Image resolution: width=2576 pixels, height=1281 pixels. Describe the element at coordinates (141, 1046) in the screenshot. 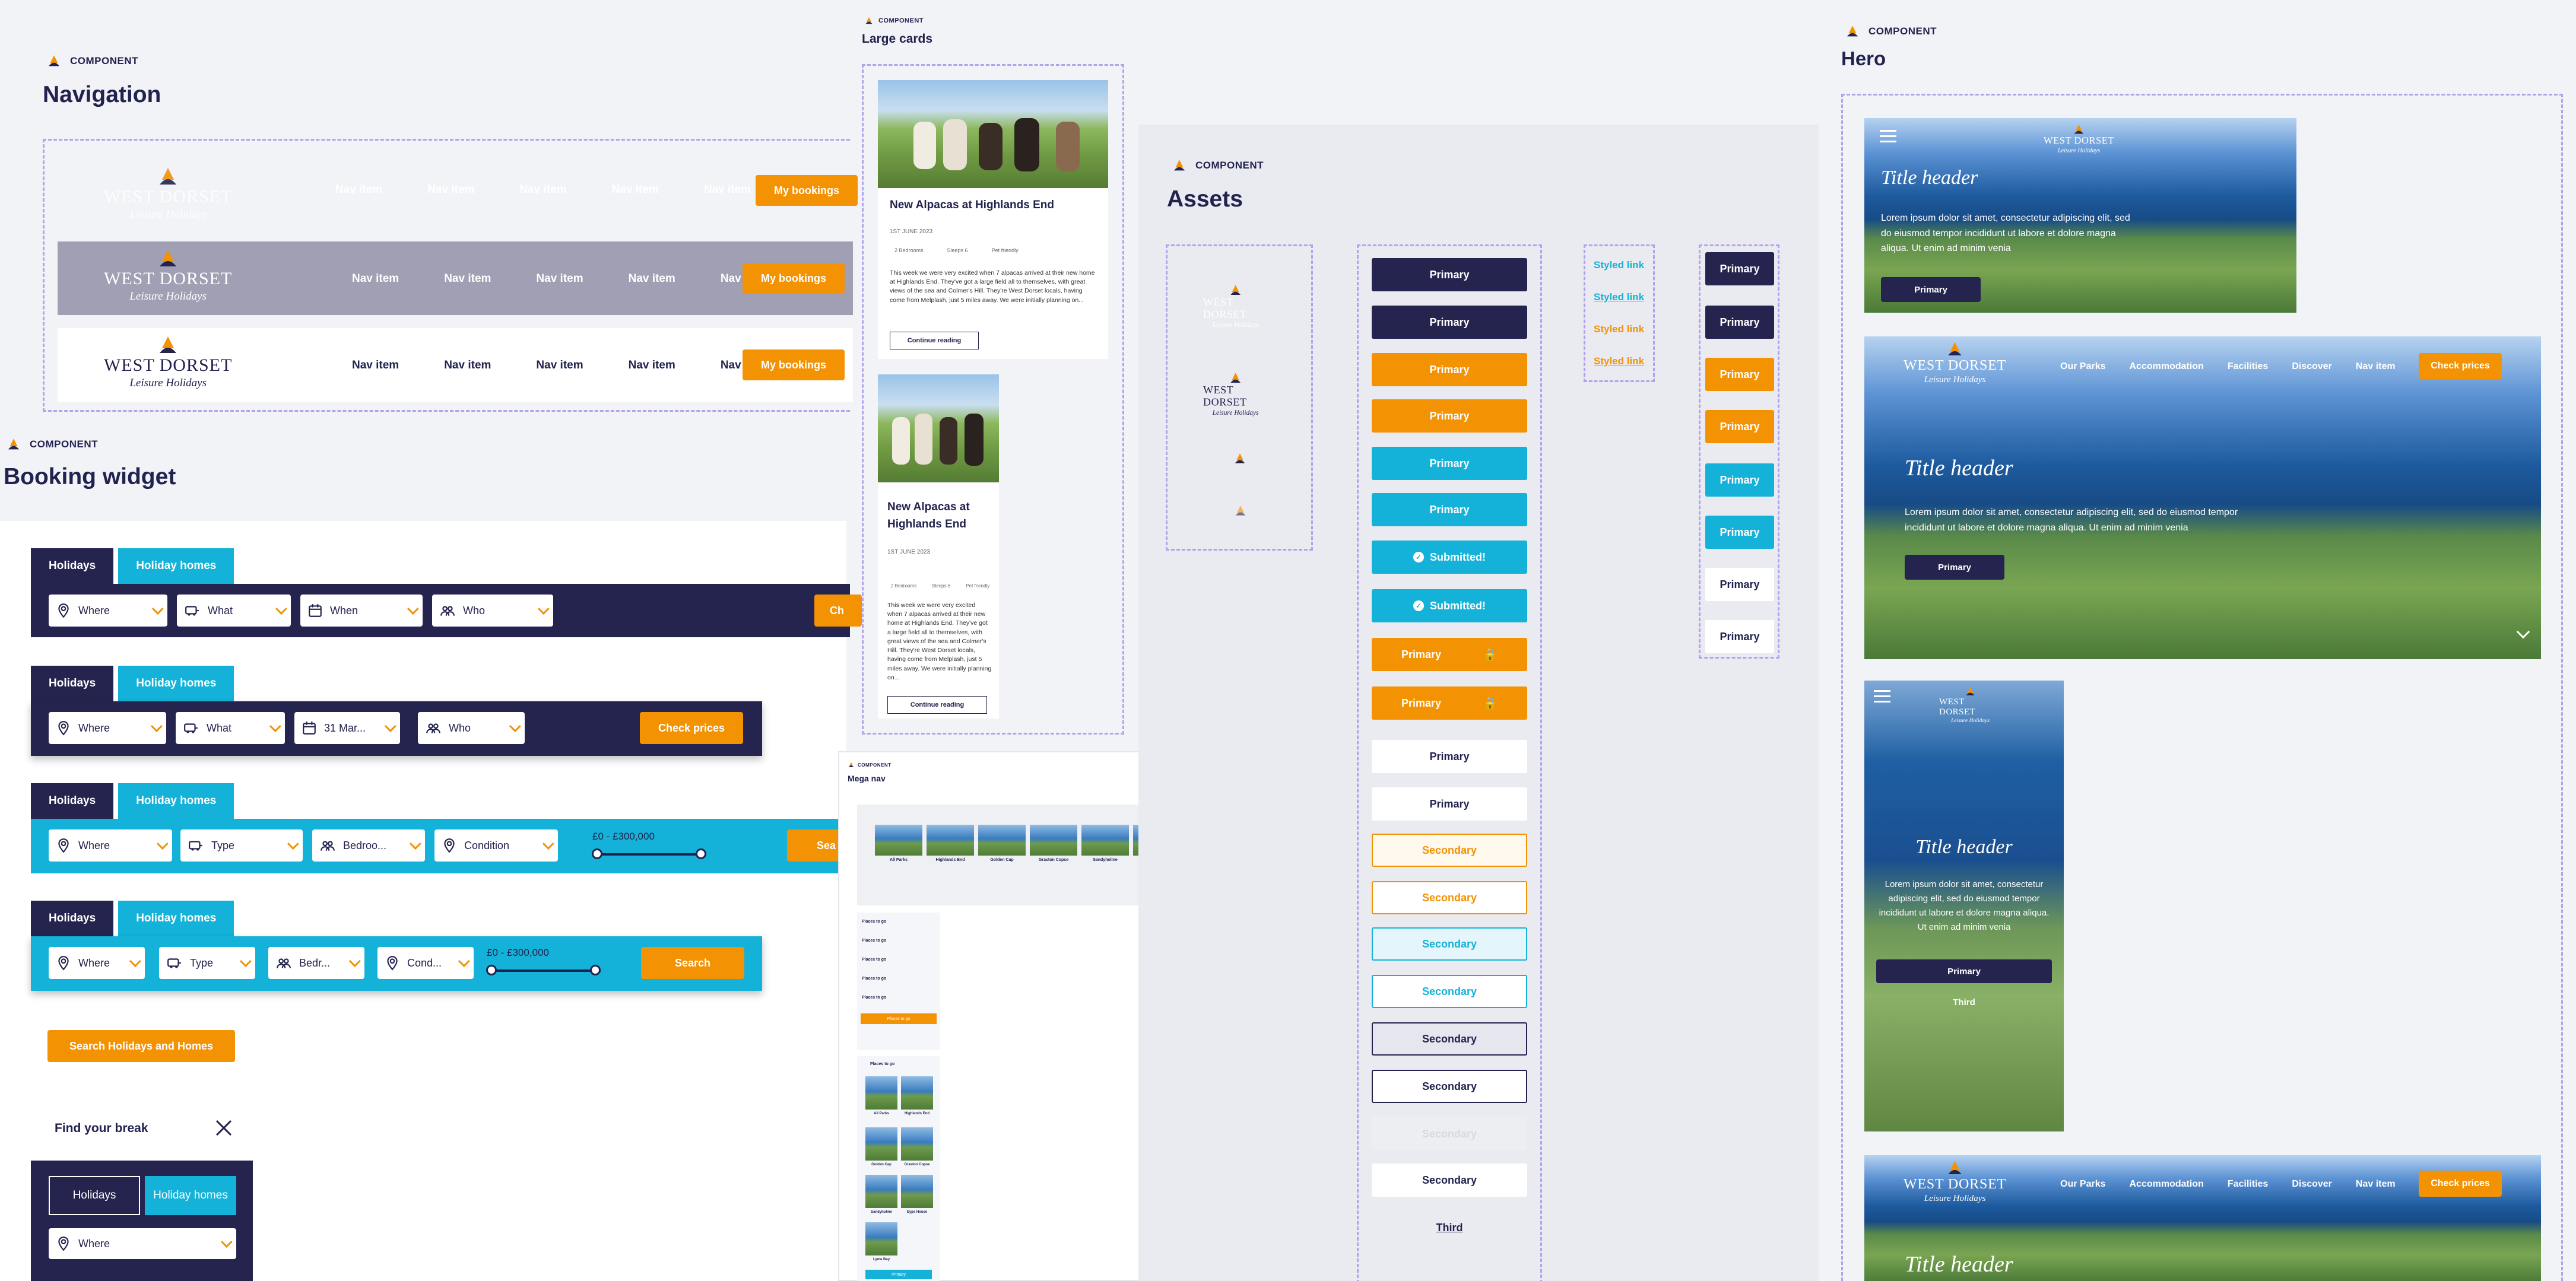

I see `search-holidays-and-homes-button: Search Holidays and Homes` at that location.